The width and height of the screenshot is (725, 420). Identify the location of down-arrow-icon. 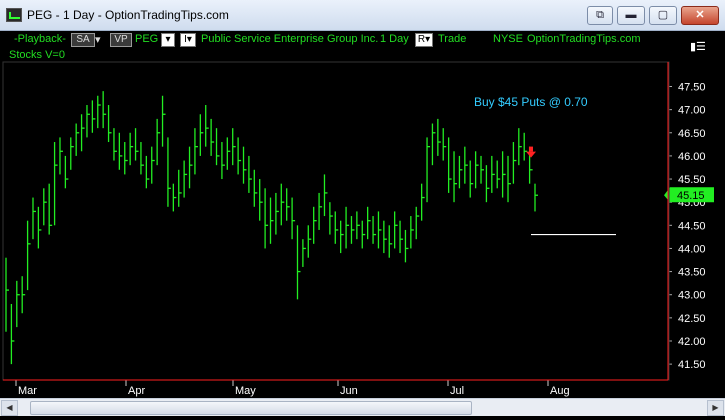
(531, 149).